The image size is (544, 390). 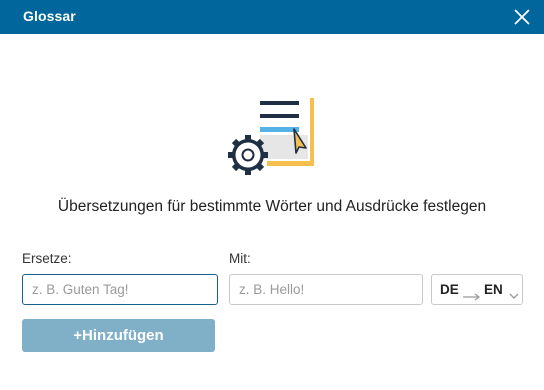 What do you see at coordinates (120, 289) in the screenshot?
I see `replace-input` at bounding box center [120, 289].